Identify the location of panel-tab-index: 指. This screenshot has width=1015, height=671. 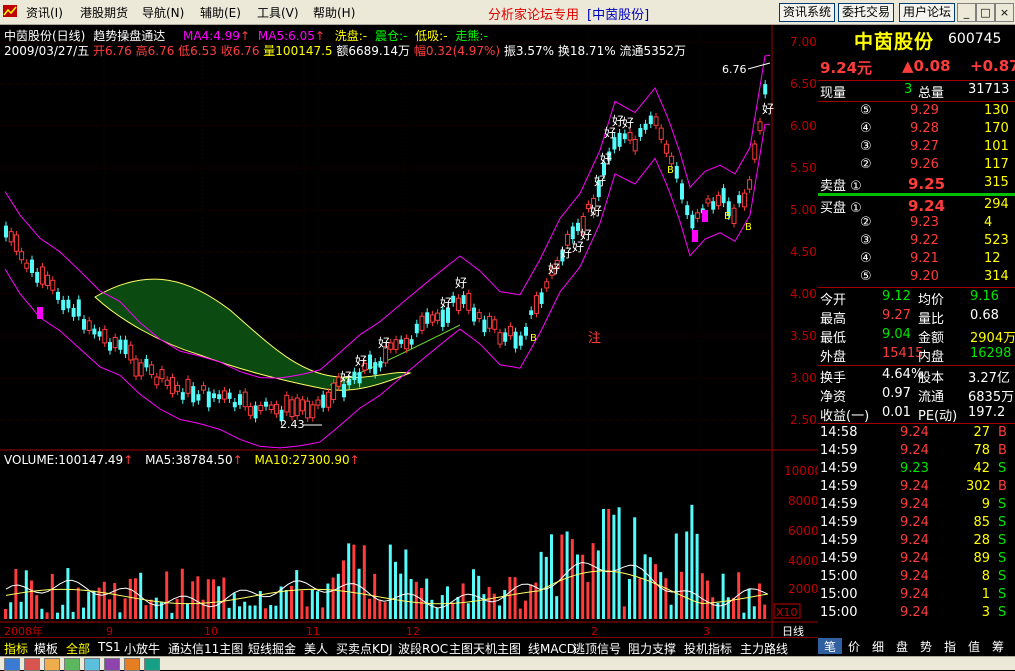
(950, 646).